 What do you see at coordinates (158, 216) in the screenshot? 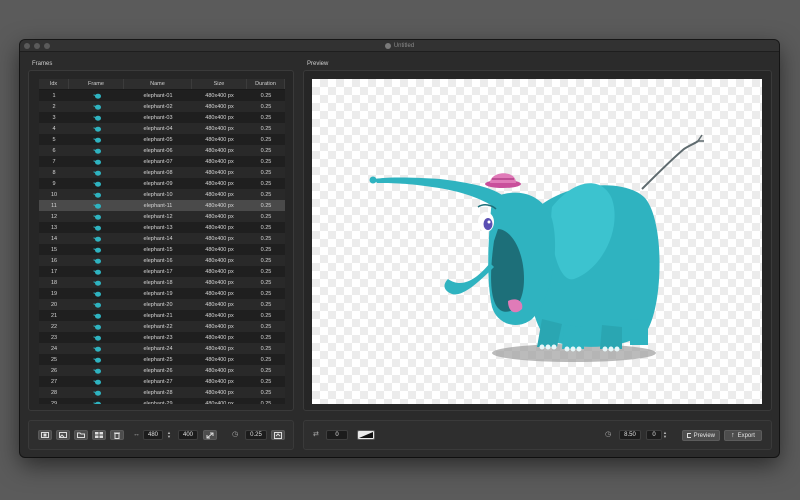
I see `row-name: elephant-12` at bounding box center [158, 216].